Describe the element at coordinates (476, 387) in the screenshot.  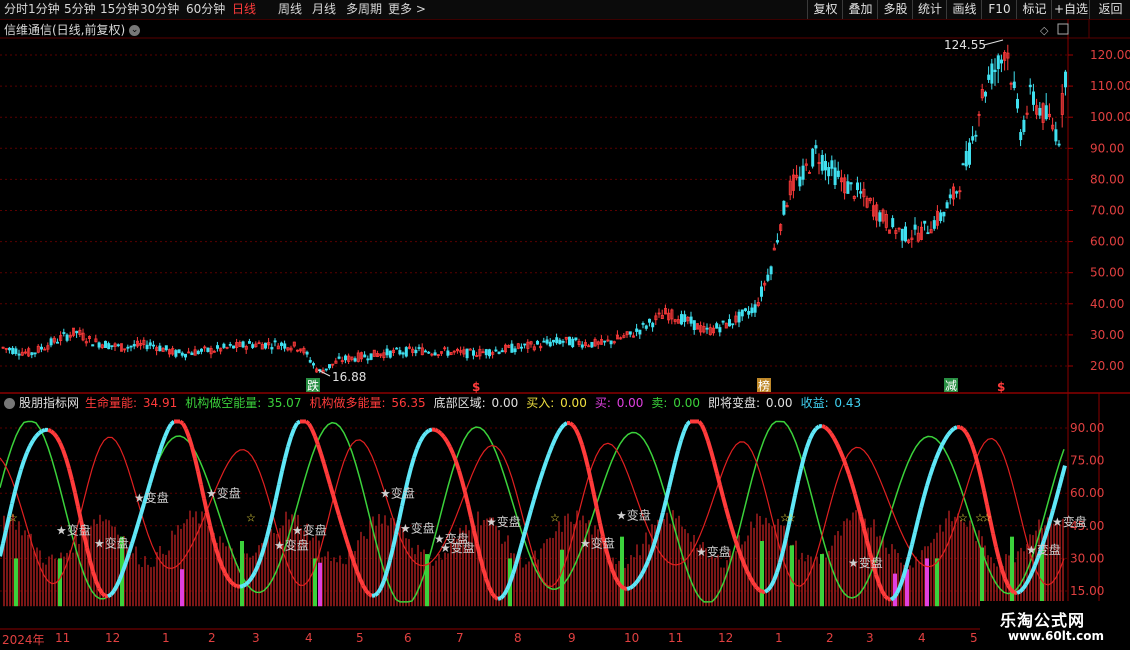
I see `marker-1: $` at that location.